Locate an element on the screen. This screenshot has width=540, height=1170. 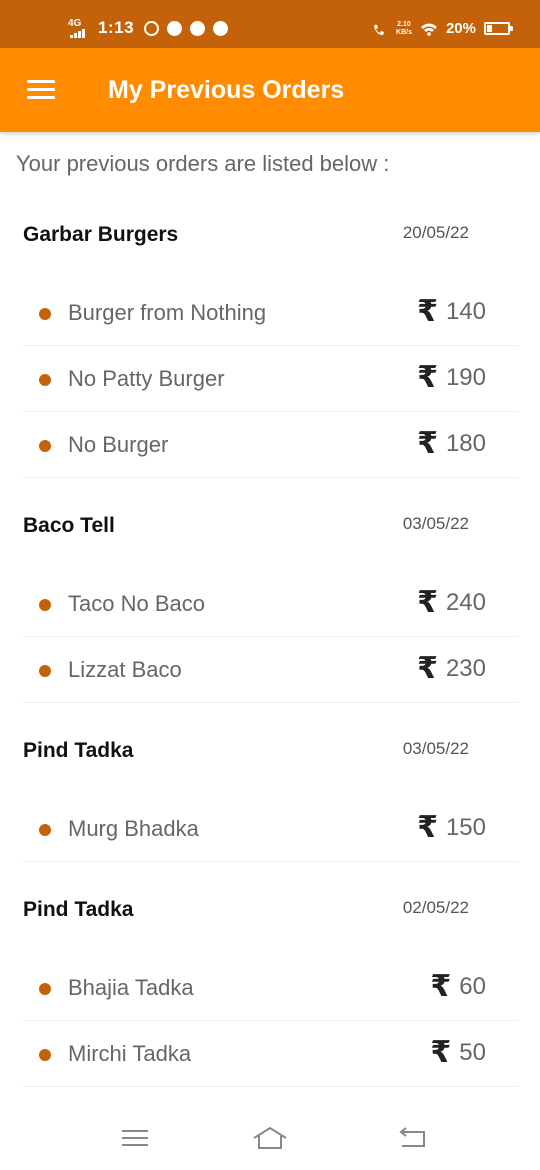
app-bar: My Previous Orders is located at coordinates (270, 90).